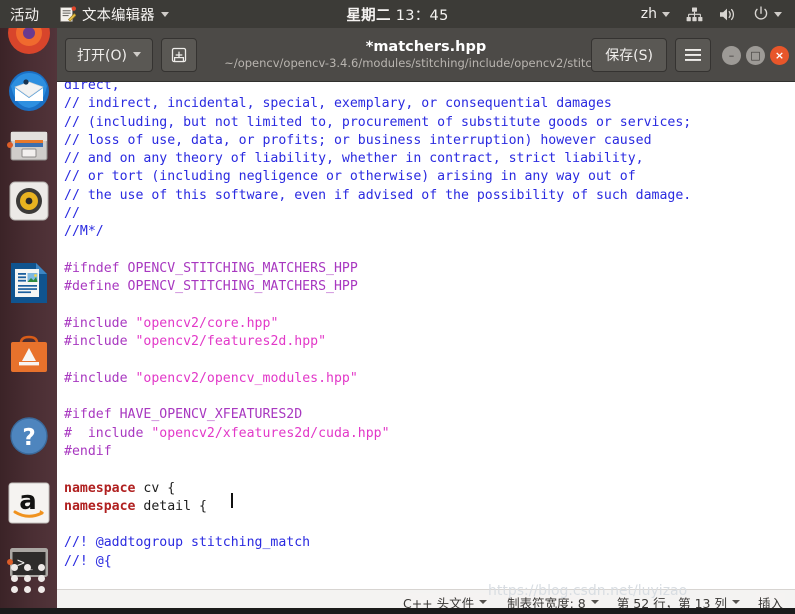 The height and width of the screenshot is (614, 795). I want to click on svg-text: a, so click(28, 501).